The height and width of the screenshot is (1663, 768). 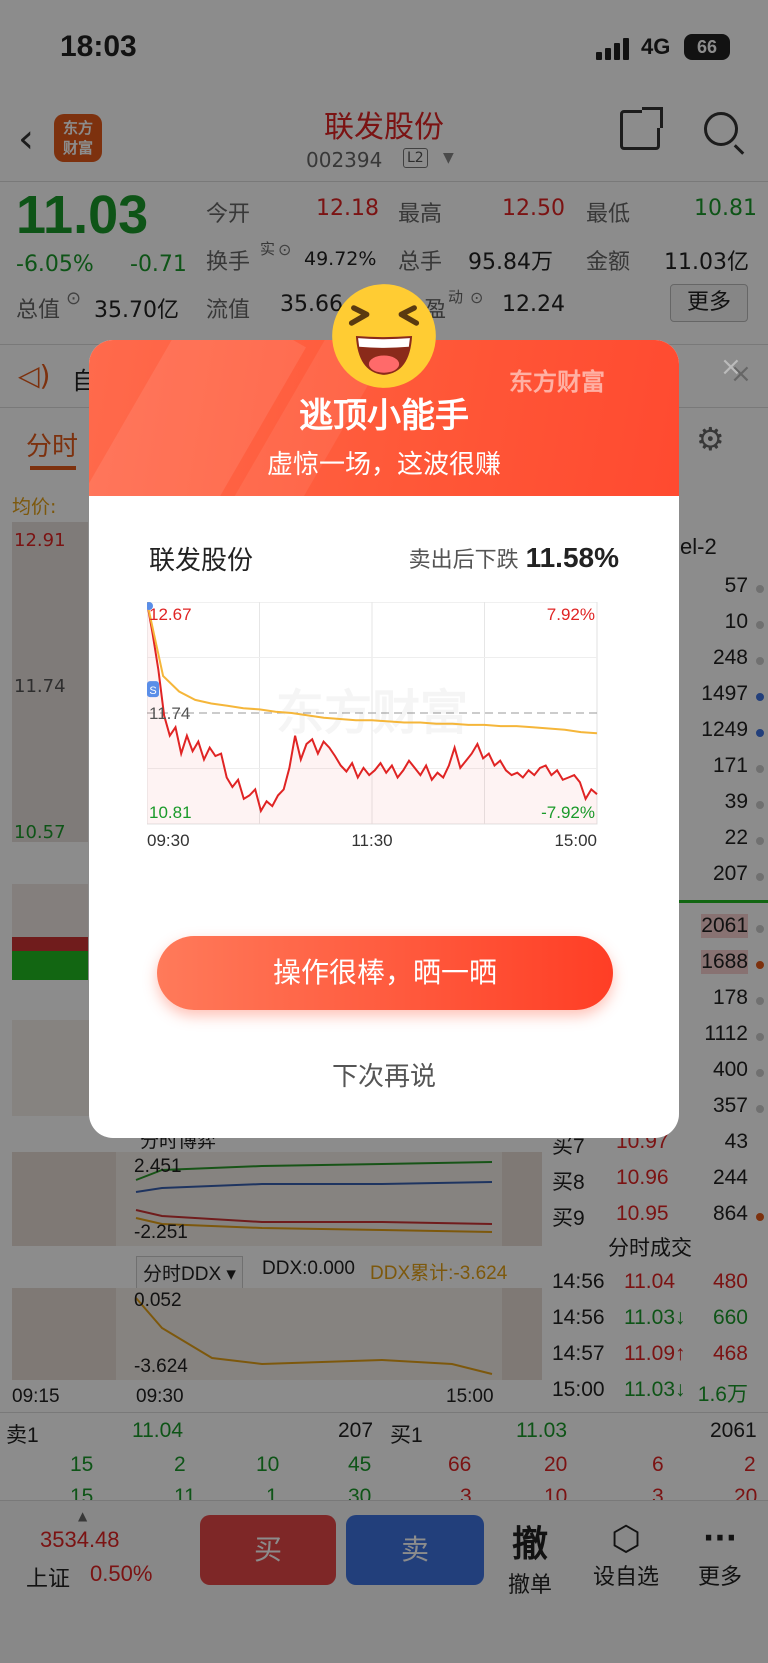 I want to click on dialog-title: 逃顶小能手, so click(x=384, y=416).